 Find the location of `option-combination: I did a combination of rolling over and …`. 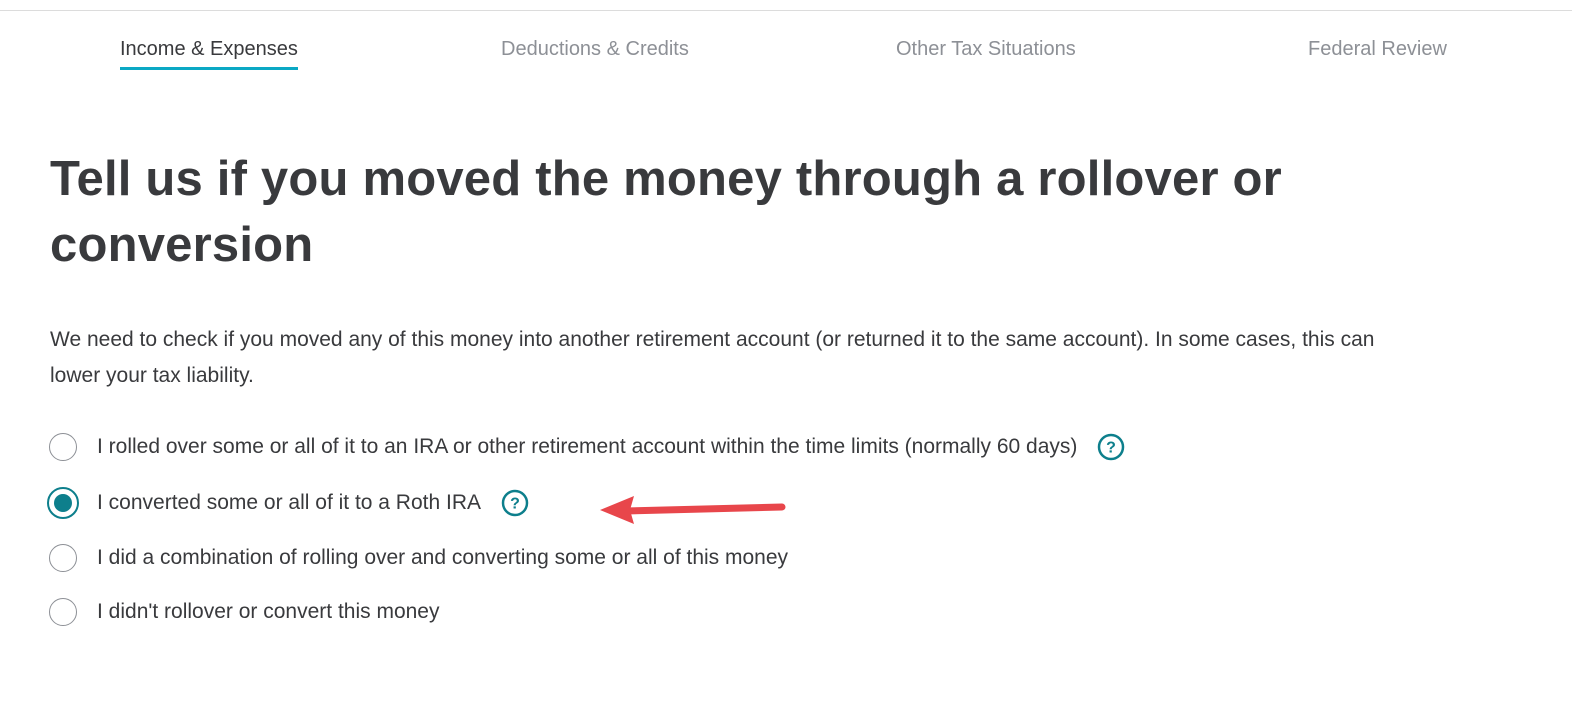

option-combination: I did a combination of rolling over and … is located at coordinates (418, 558).